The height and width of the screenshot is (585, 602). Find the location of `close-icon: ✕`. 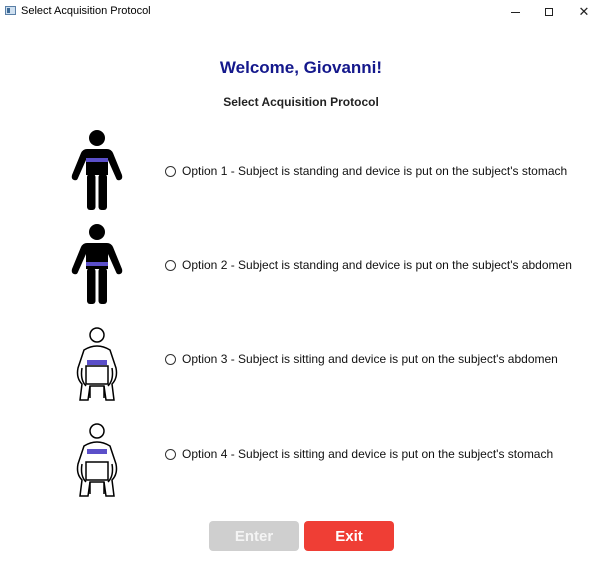

close-icon: ✕ is located at coordinates (584, 11).